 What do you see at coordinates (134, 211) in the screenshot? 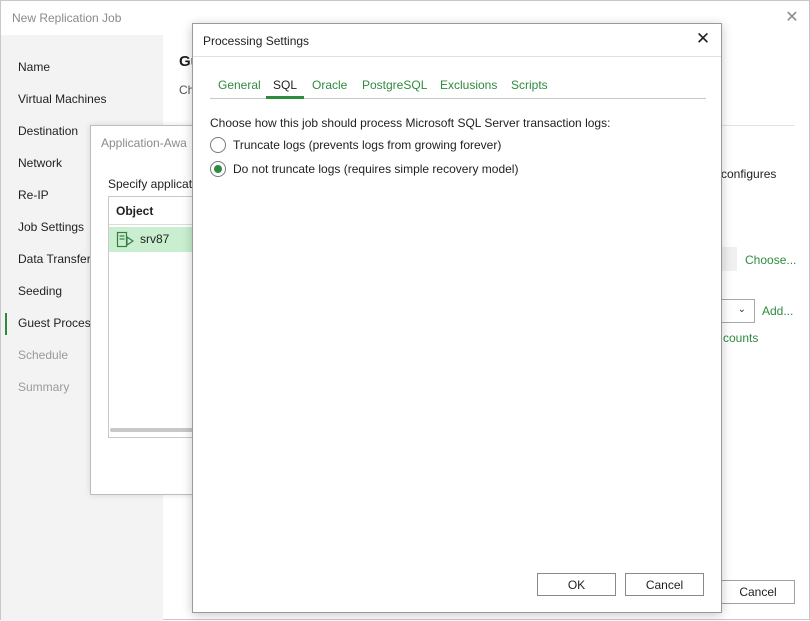
I see `object-column-header: Object` at bounding box center [134, 211].